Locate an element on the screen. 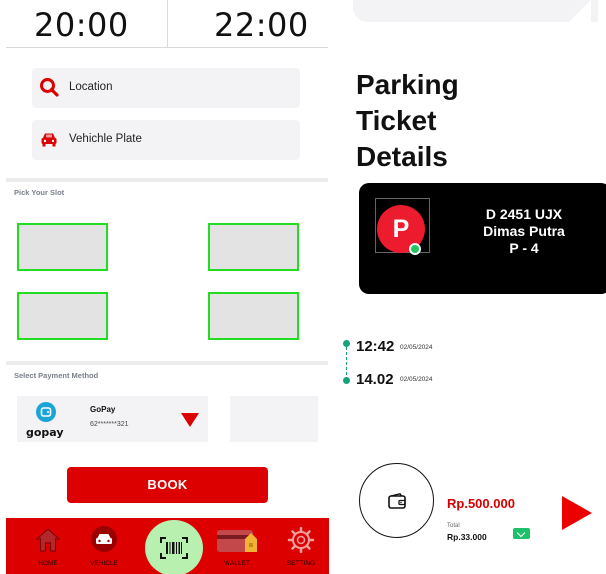 This screenshot has height=574, width=606. barcode-scan-icon is located at coordinates (174, 548).